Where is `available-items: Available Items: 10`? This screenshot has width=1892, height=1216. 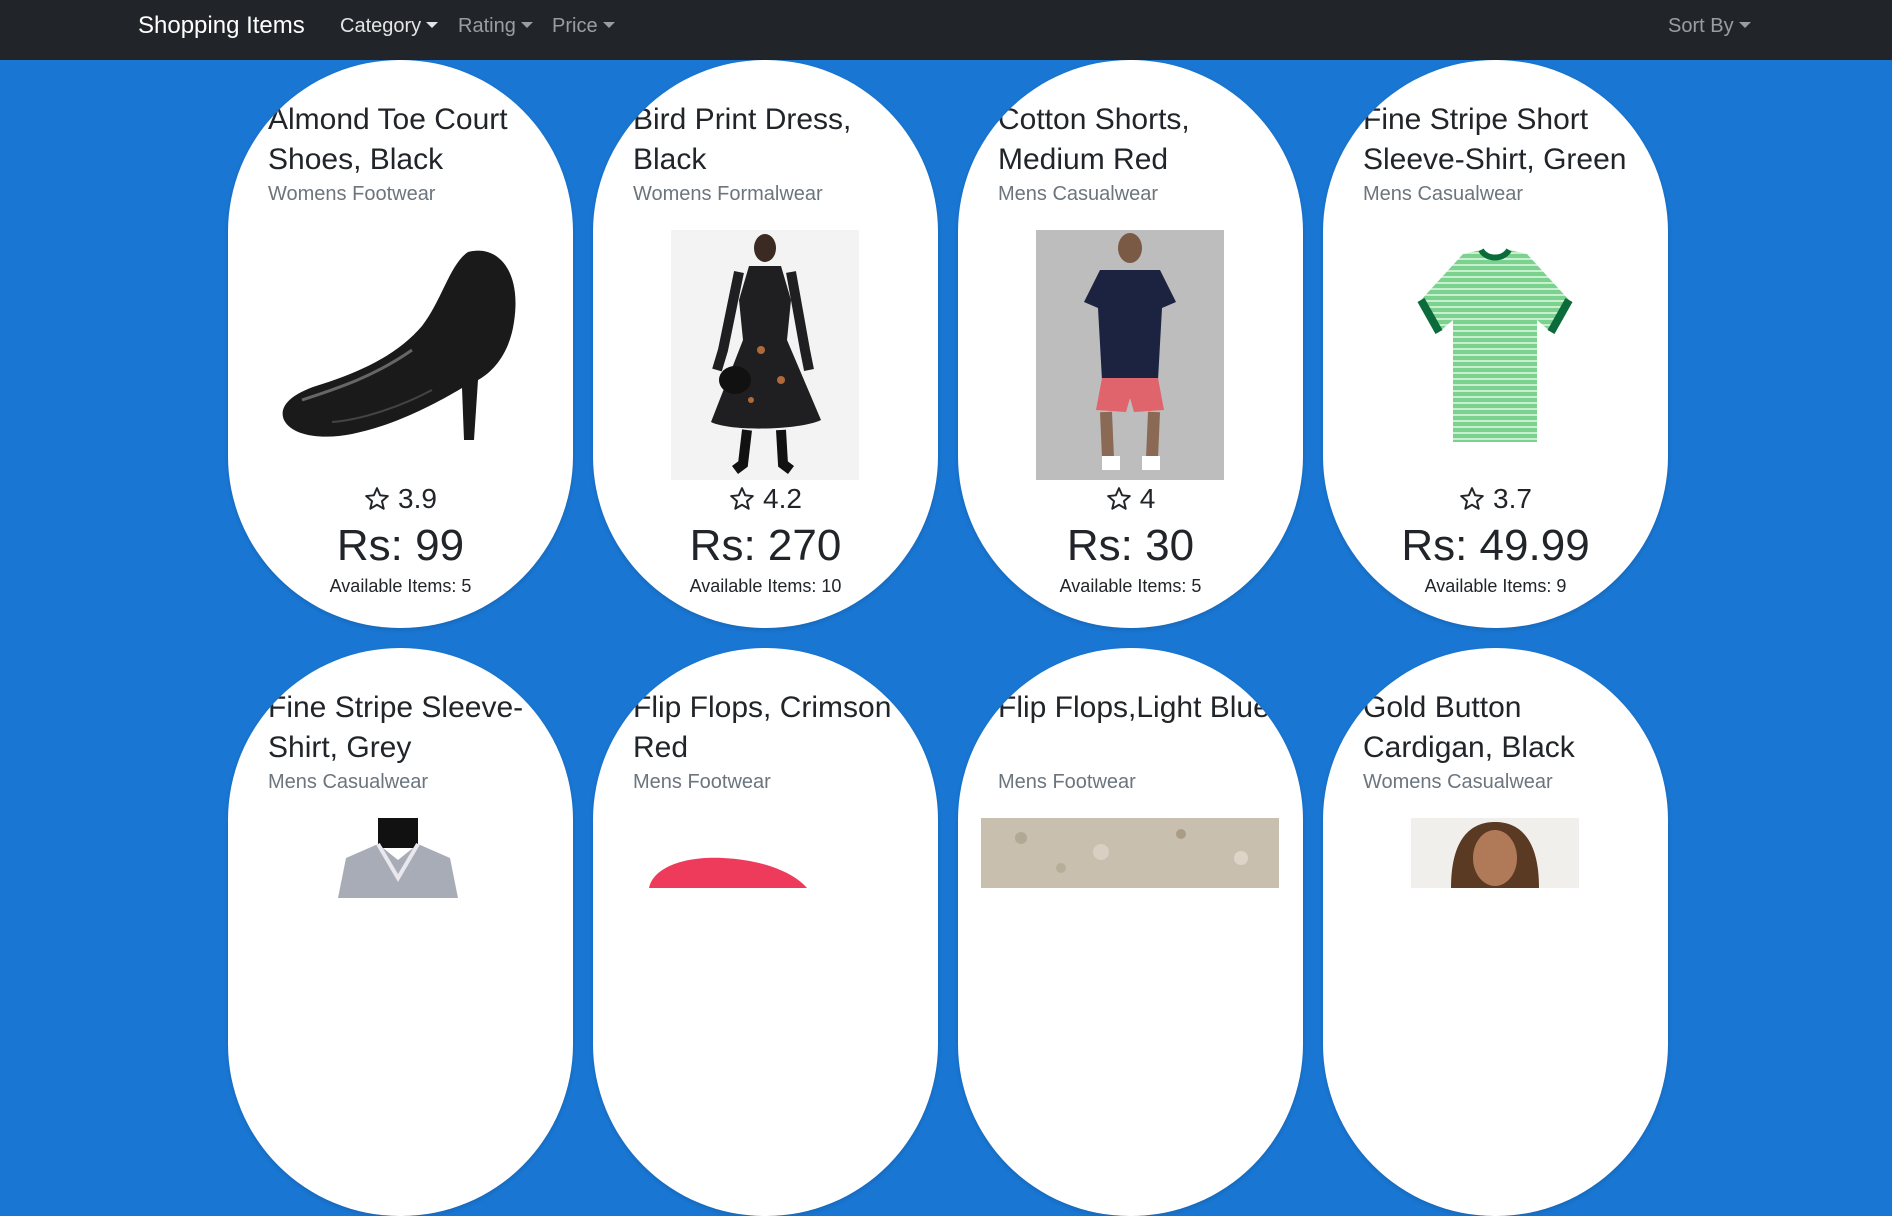 available-items: Available Items: 10 is located at coordinates (765, 586).